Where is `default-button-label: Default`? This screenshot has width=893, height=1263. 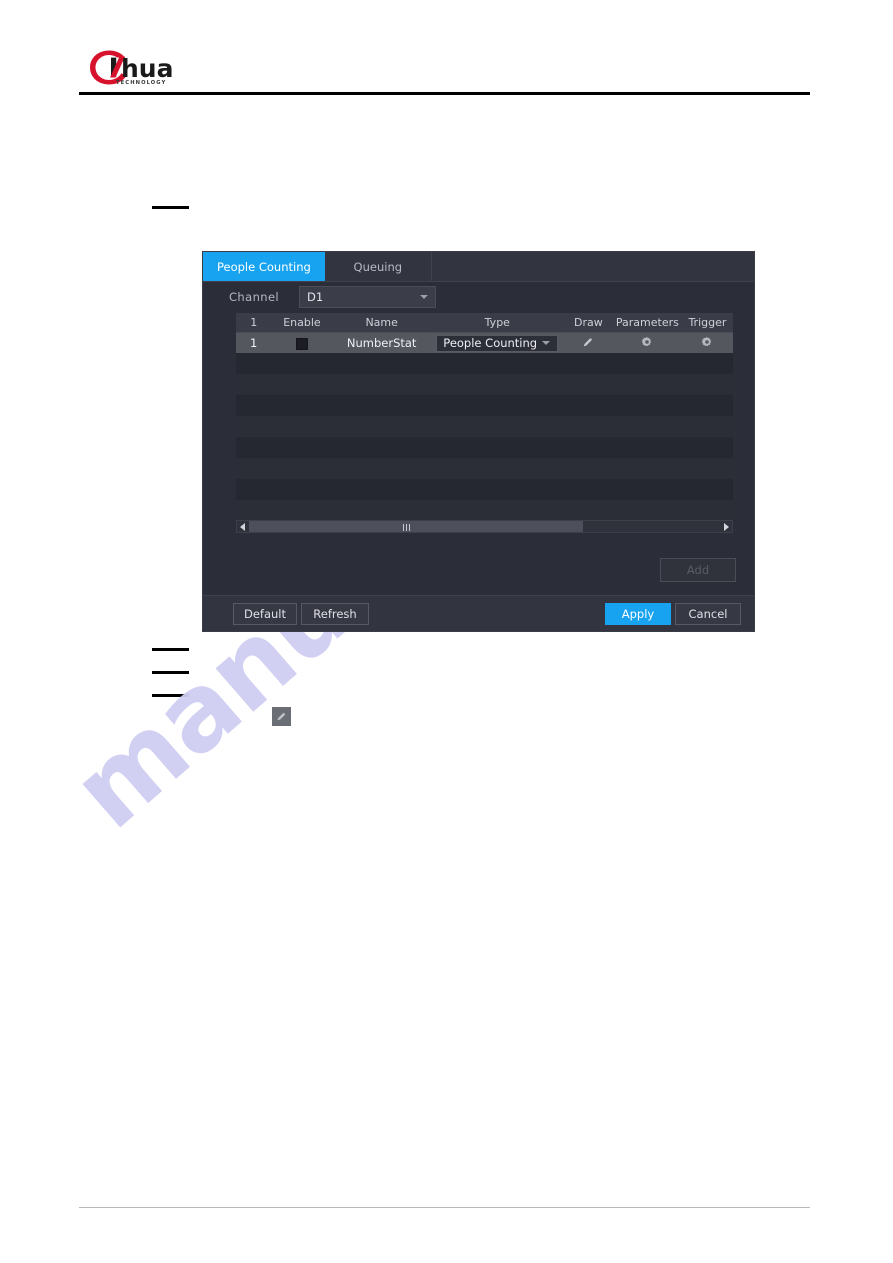 default-button-label: Default is located at coordinates (265, 614).